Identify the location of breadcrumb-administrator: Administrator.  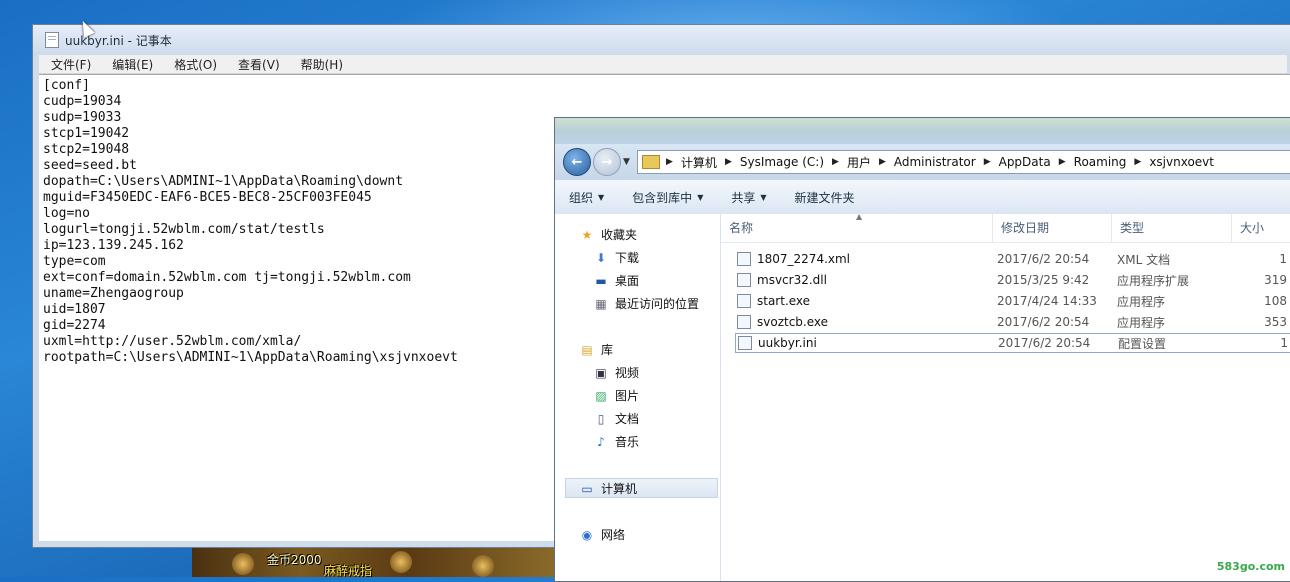
(935, 162).